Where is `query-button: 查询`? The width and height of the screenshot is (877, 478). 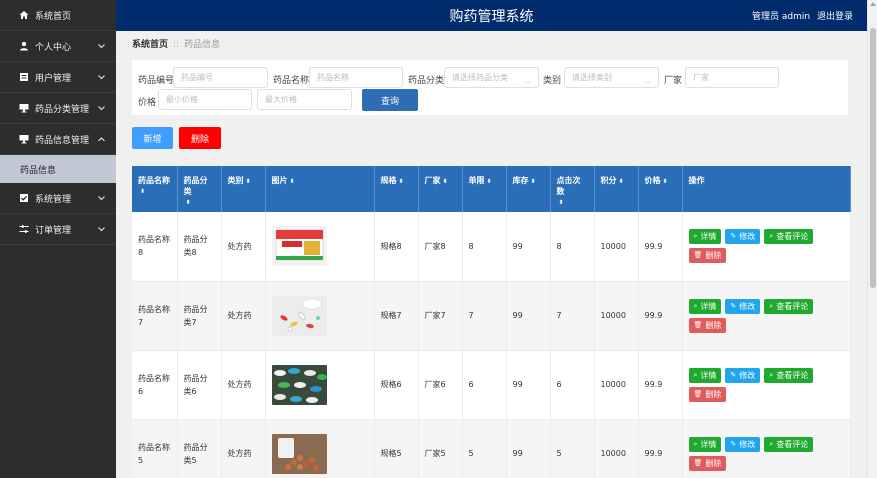 query-button: 查询 is located at coordinates (390, 100).